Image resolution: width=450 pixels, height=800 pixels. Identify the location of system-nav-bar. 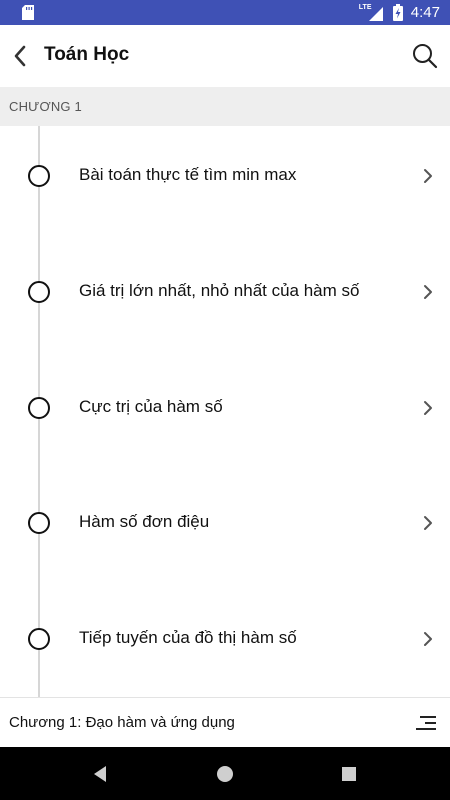
(225, 773).